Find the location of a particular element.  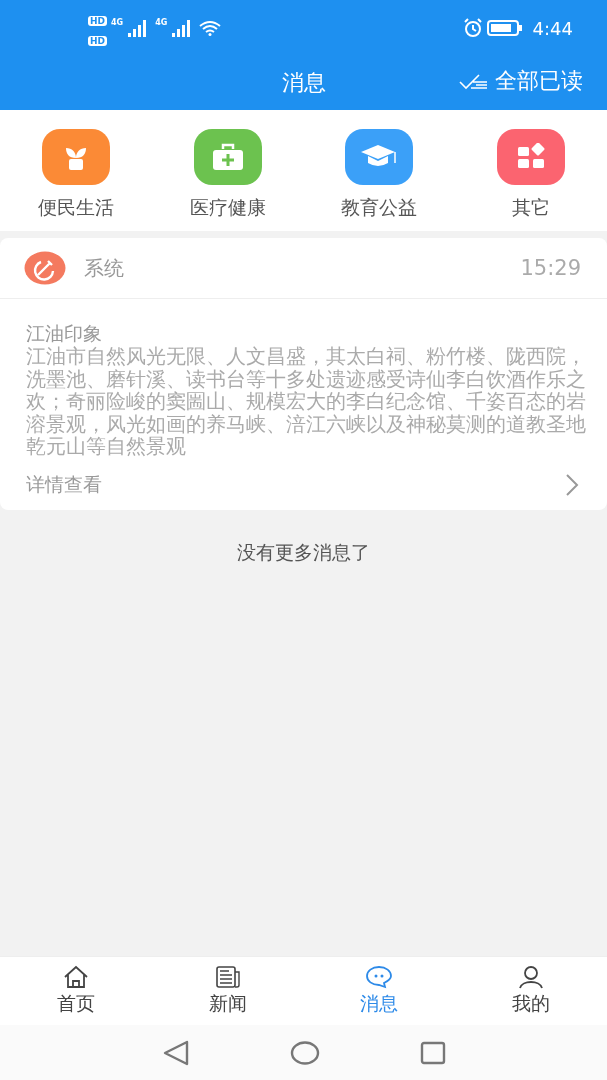

home-icon is located at coordinates (75, 977).